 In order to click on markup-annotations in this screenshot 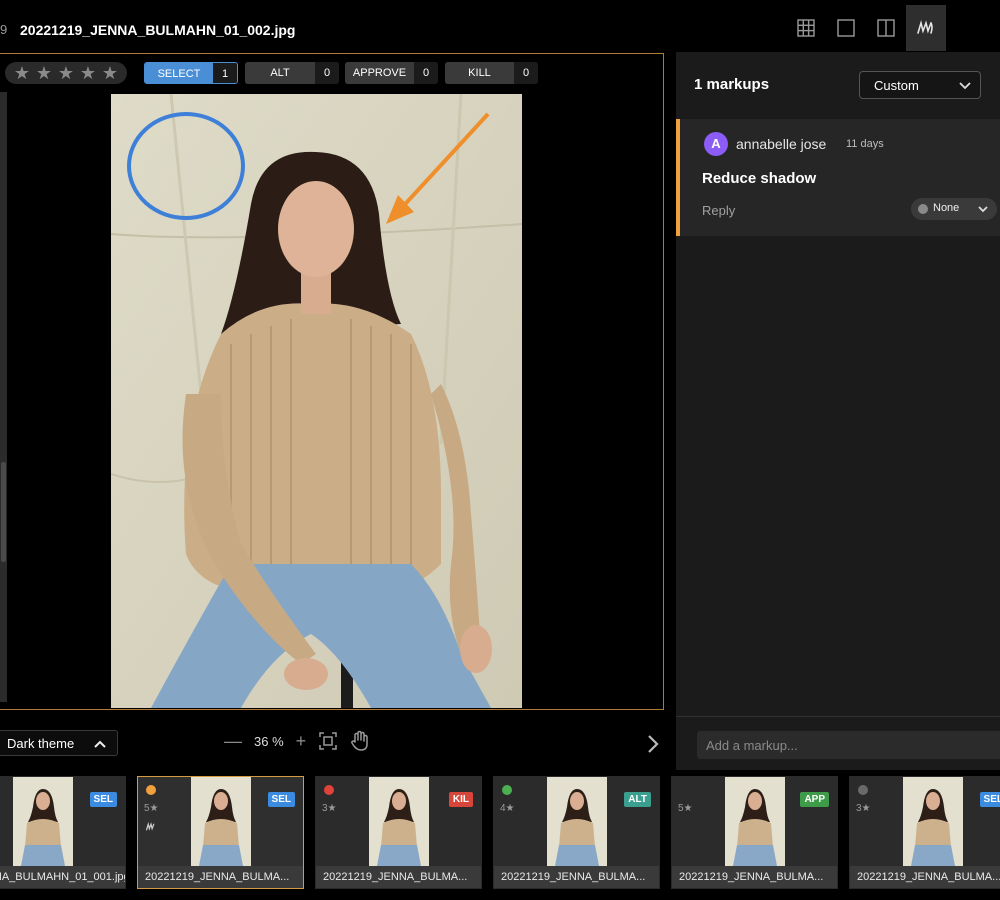, I will do `click(308, 168)`.